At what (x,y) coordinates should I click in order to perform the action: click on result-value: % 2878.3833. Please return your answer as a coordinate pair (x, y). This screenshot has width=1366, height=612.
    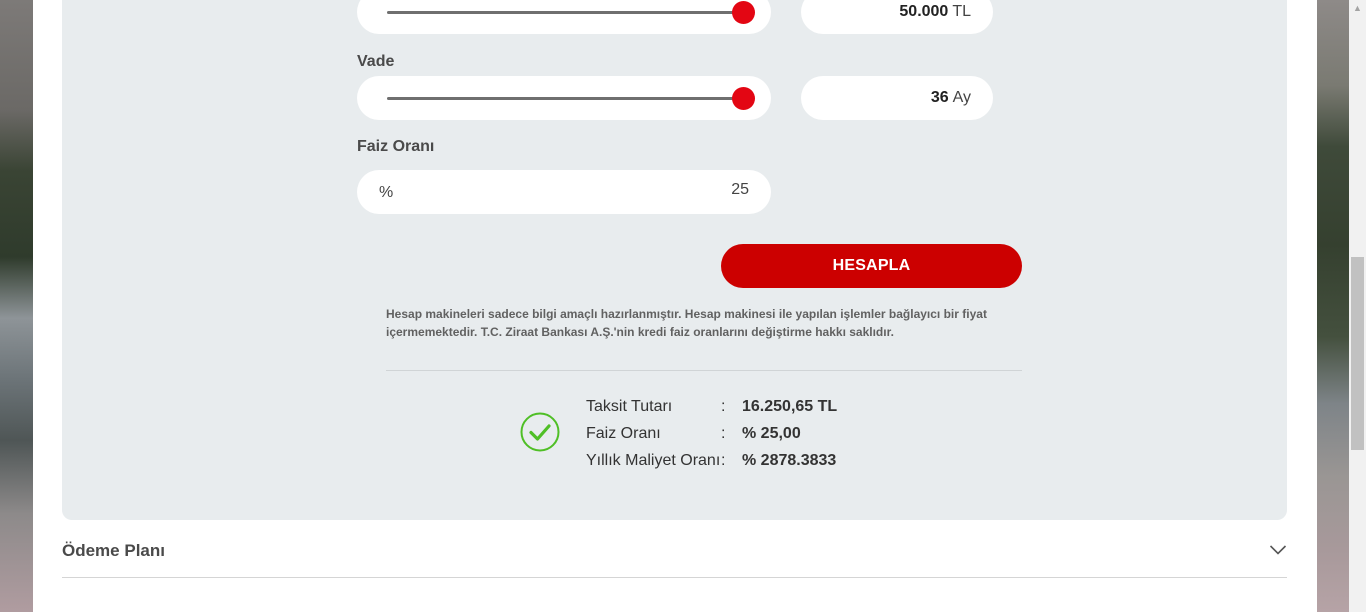
    Looking at the image, I should click on (789, 460).